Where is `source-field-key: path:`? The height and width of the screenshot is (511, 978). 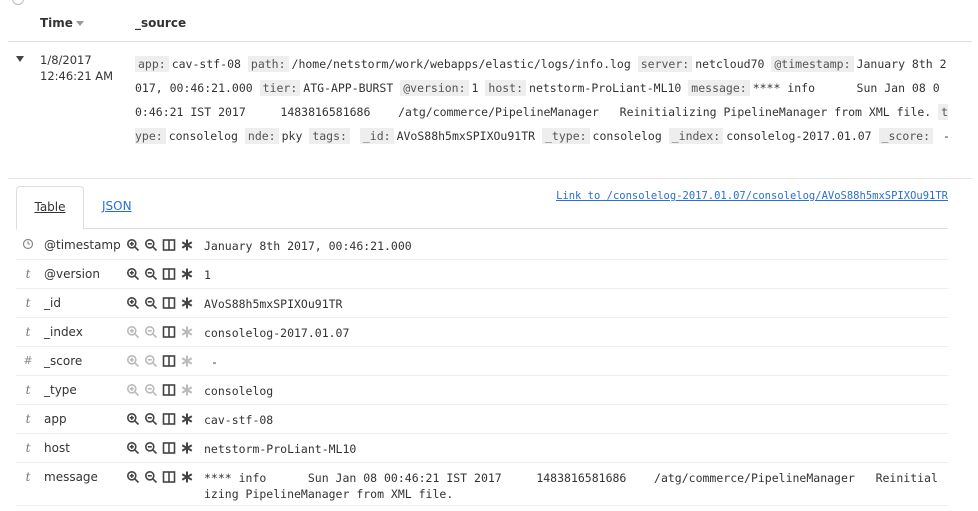 source-field-key: path: is located at coordinates (268, 64).